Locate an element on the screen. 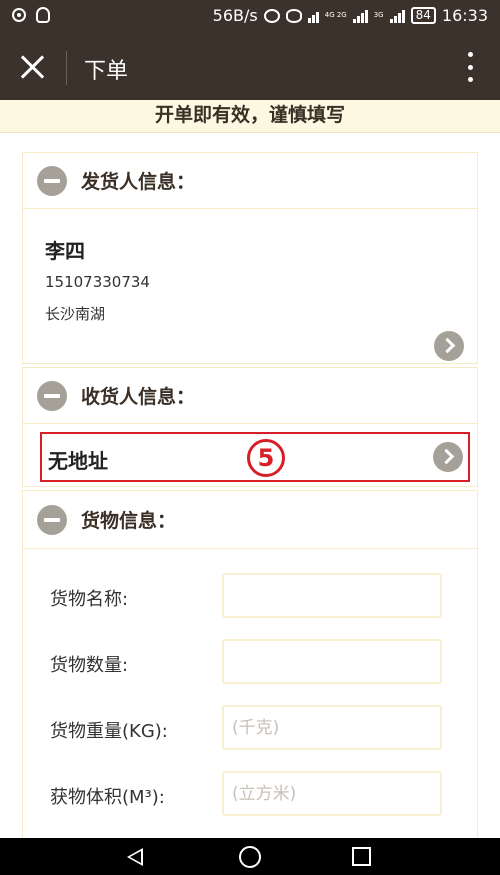  status-bar: 56B/s 4G 2G 3G 84 16:33 is located at coordinates (250, 17).